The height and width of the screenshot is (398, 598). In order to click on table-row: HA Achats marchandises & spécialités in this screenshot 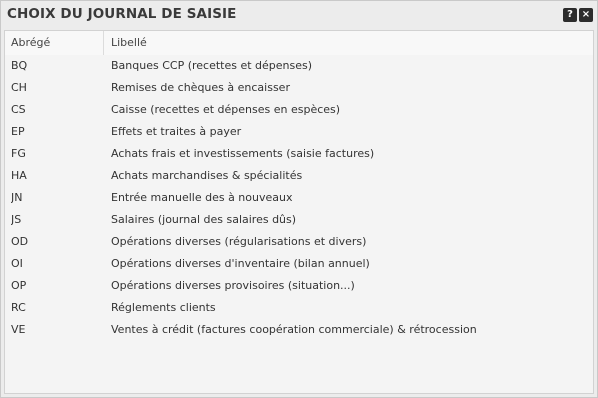, I will do `click(299, 176)`.